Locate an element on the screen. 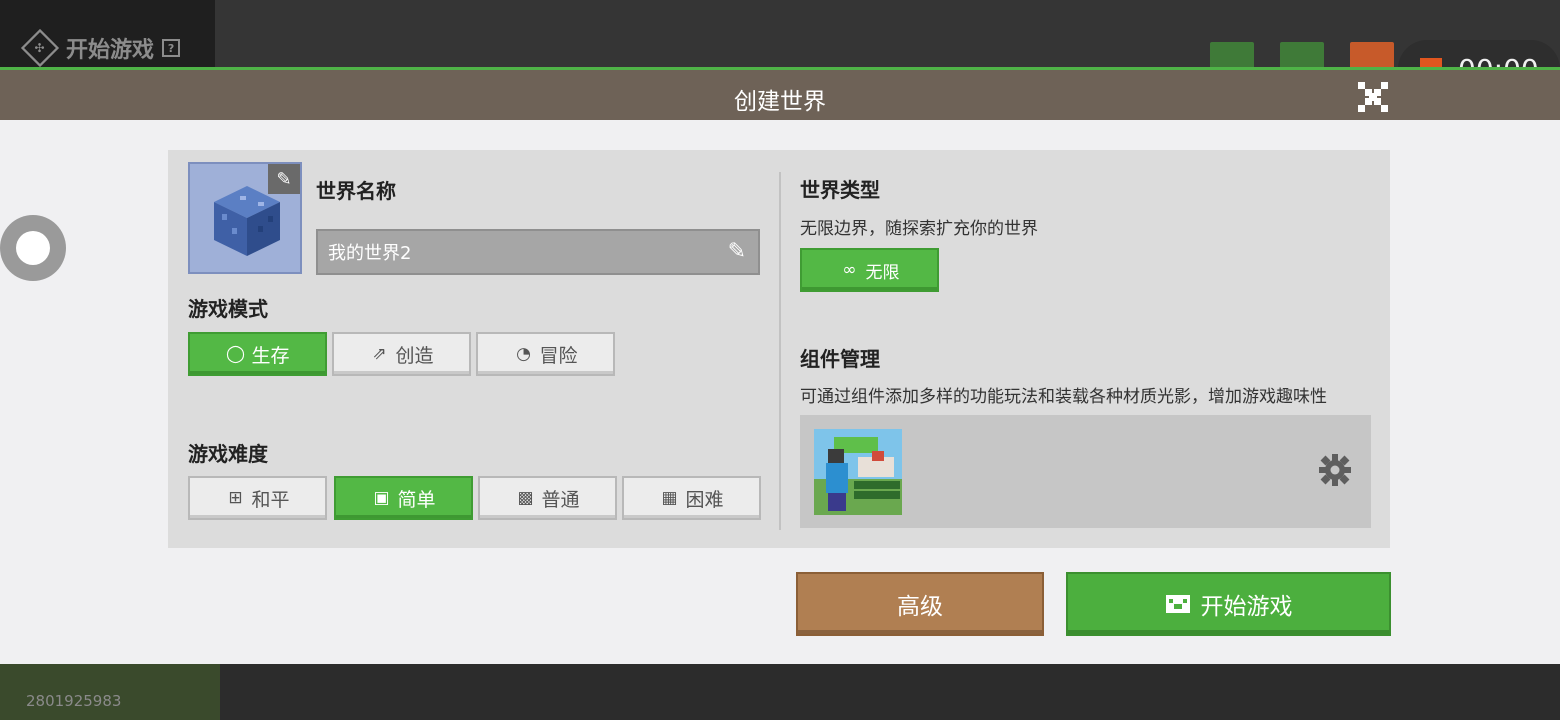  difficulty-easy-button: ▣ 简单 is located at coordinates (403, 498).